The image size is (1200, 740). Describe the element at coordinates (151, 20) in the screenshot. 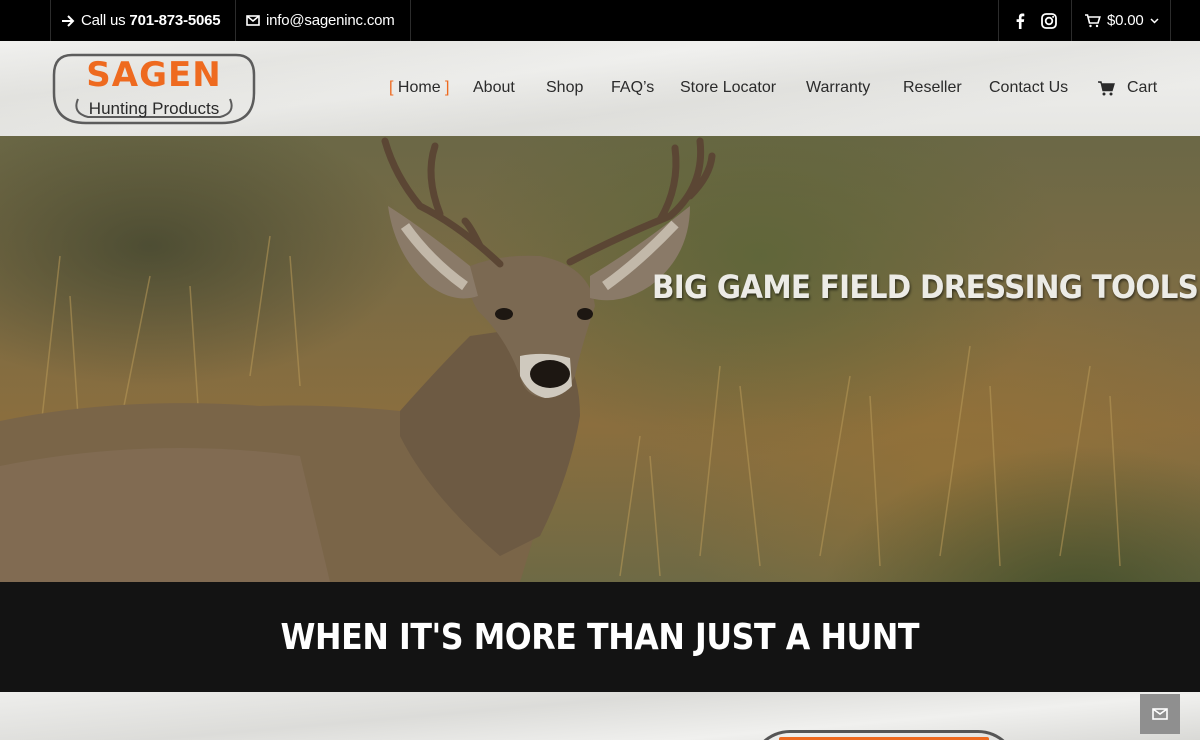

I see `phone-text: Call us 701-873-5065` at that location.